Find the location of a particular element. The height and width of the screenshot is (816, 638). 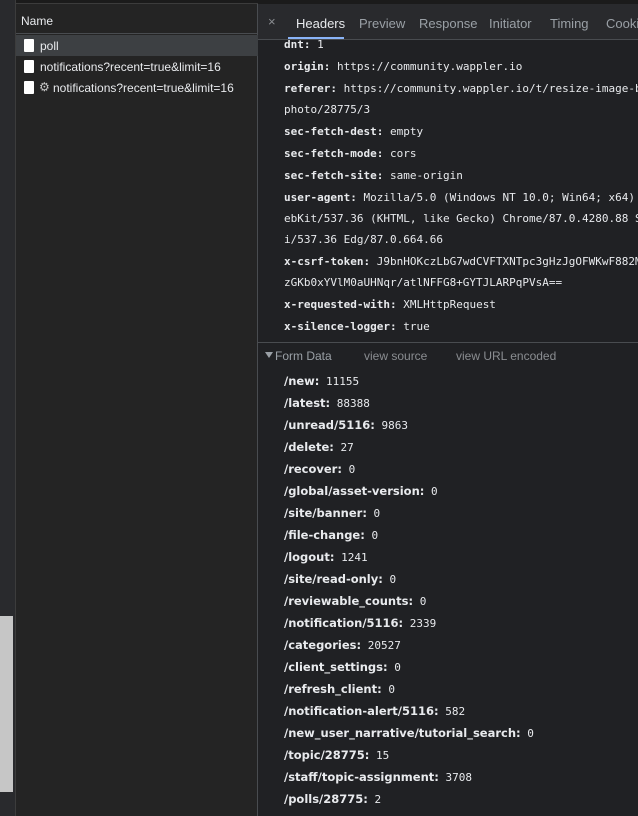

header-key: sec-fetch-mode: is located at coordinates (334, 153).